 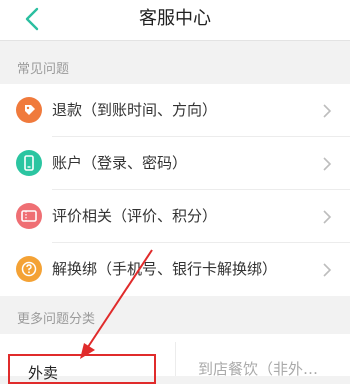 I want to click on list-item-label: 评价相关（评价、积分）, so click(x=135, y=216).